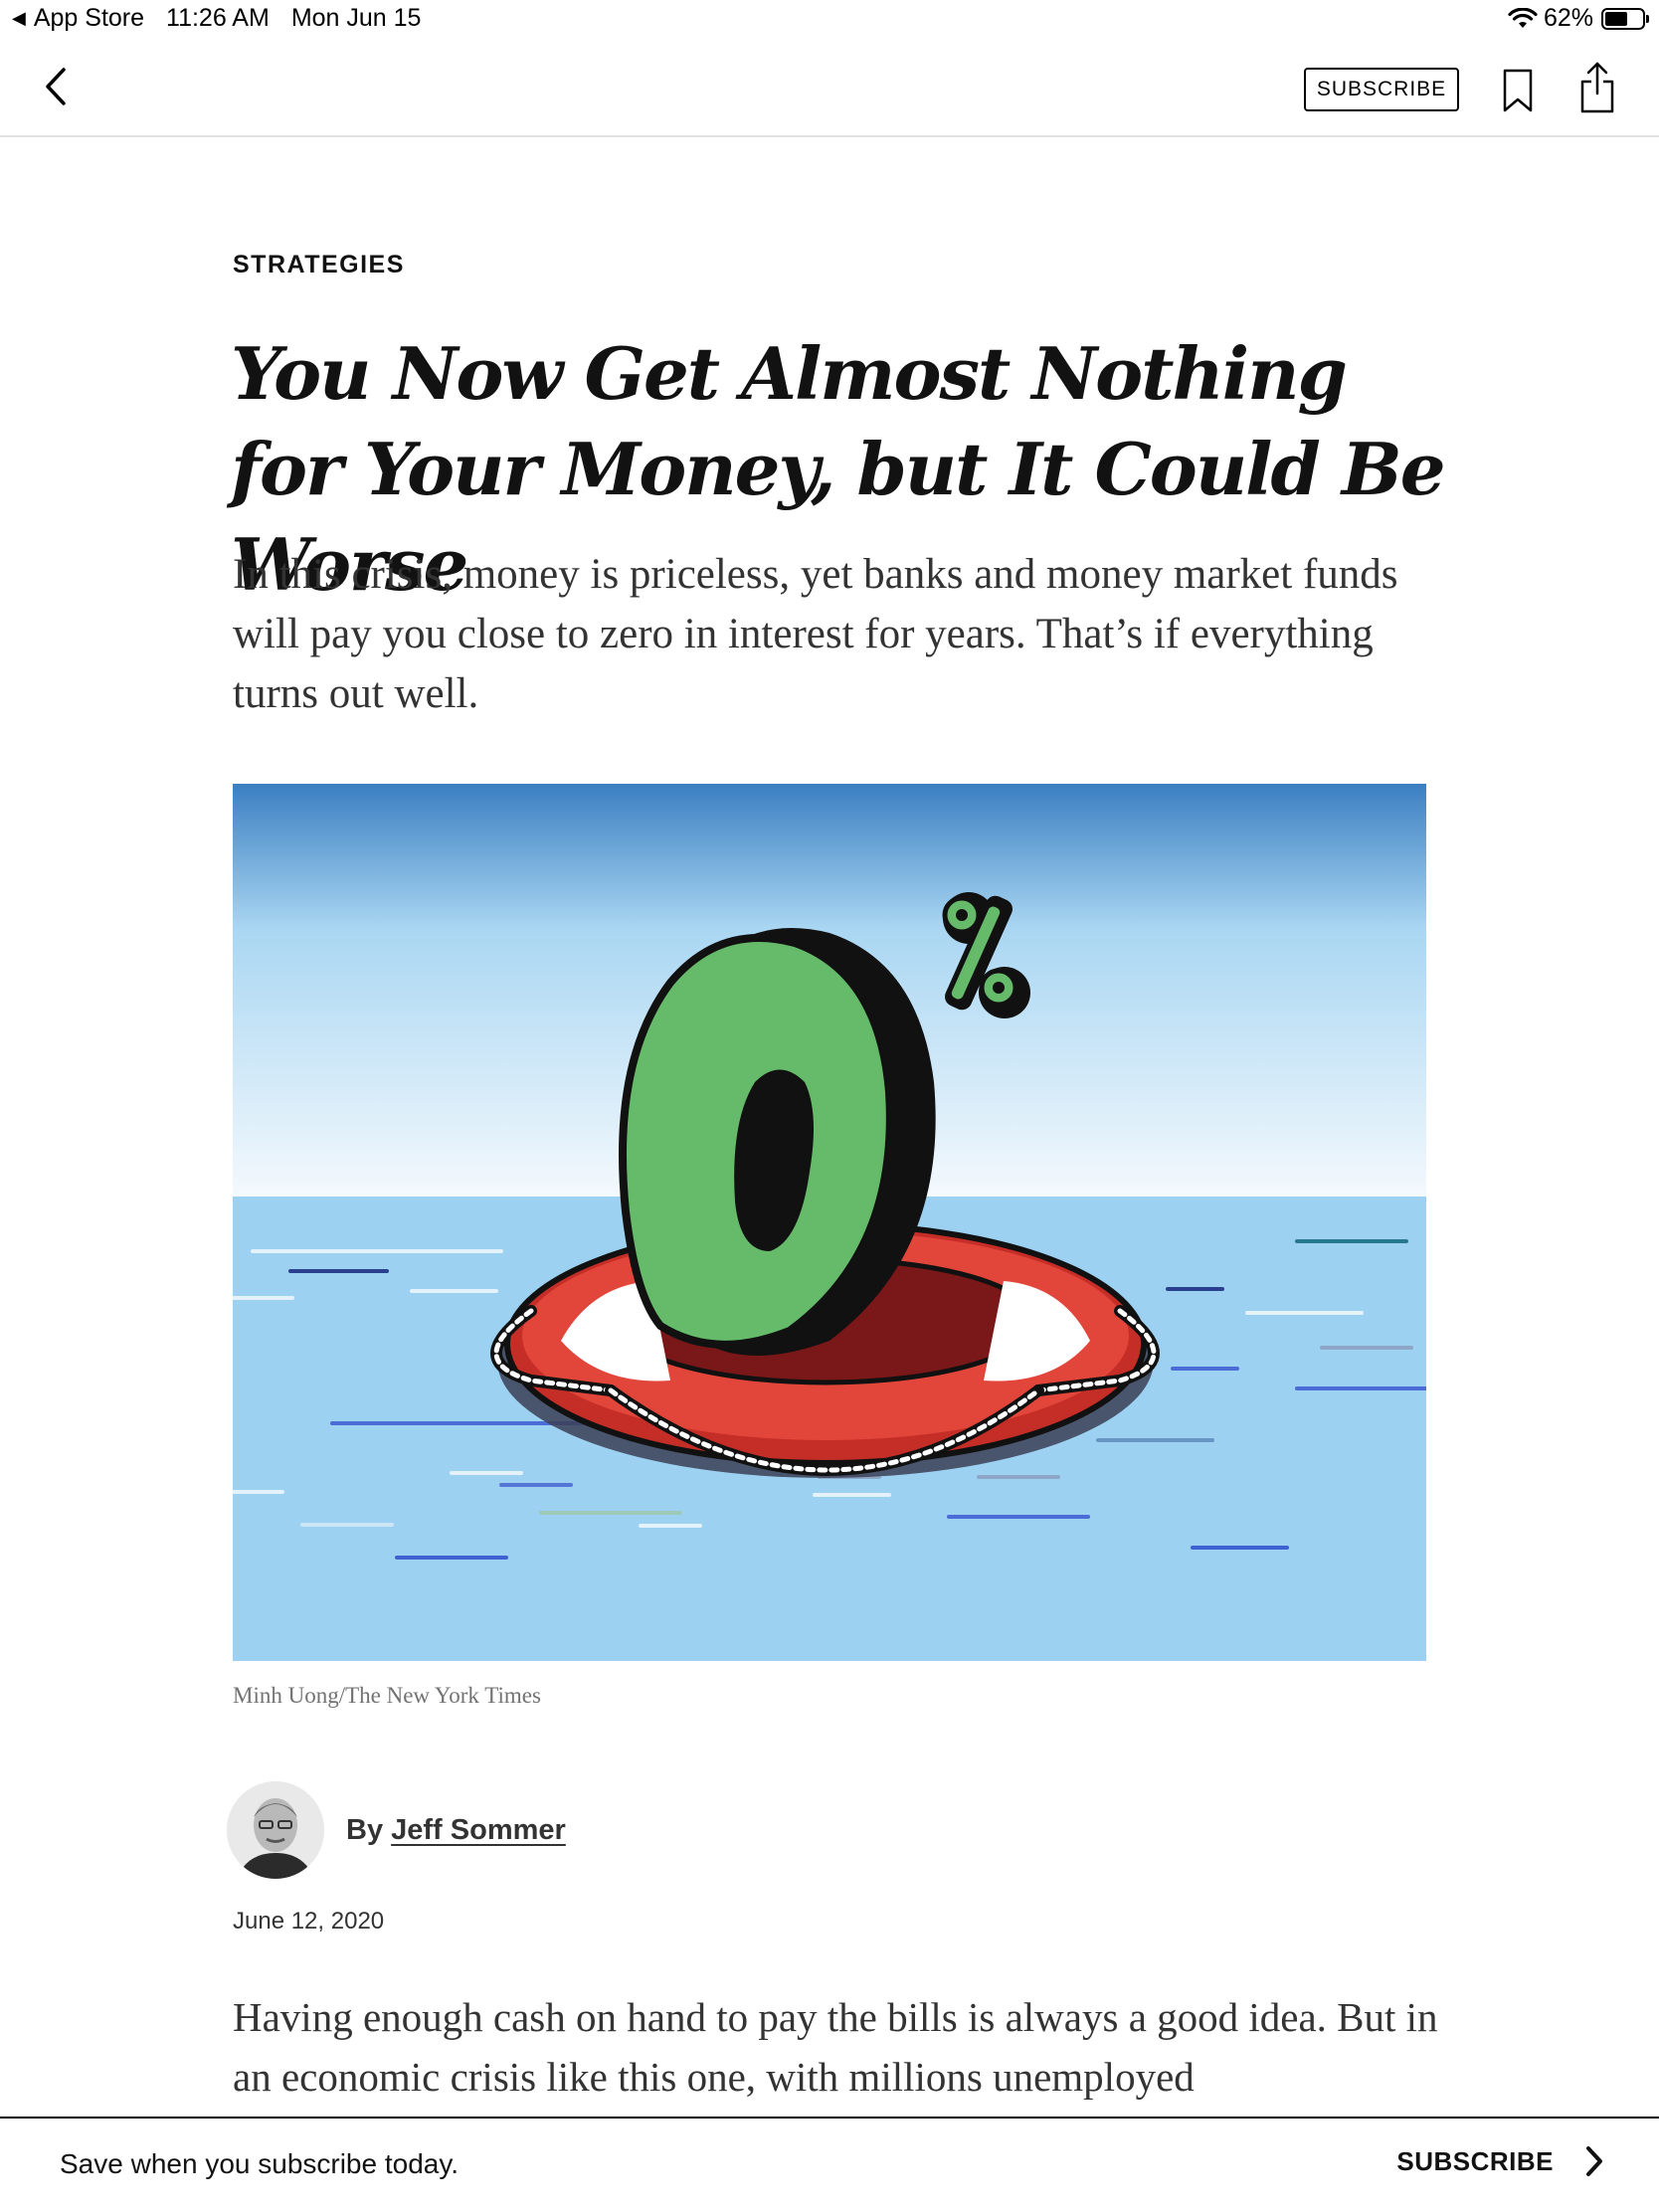 This screenshot has width=1659, height=2212. What do you see at coordinates (387, 1695) in the screenshot?
I see `image-credit: Minh Uong/The New York Times` at bounding box center [387, 1695].